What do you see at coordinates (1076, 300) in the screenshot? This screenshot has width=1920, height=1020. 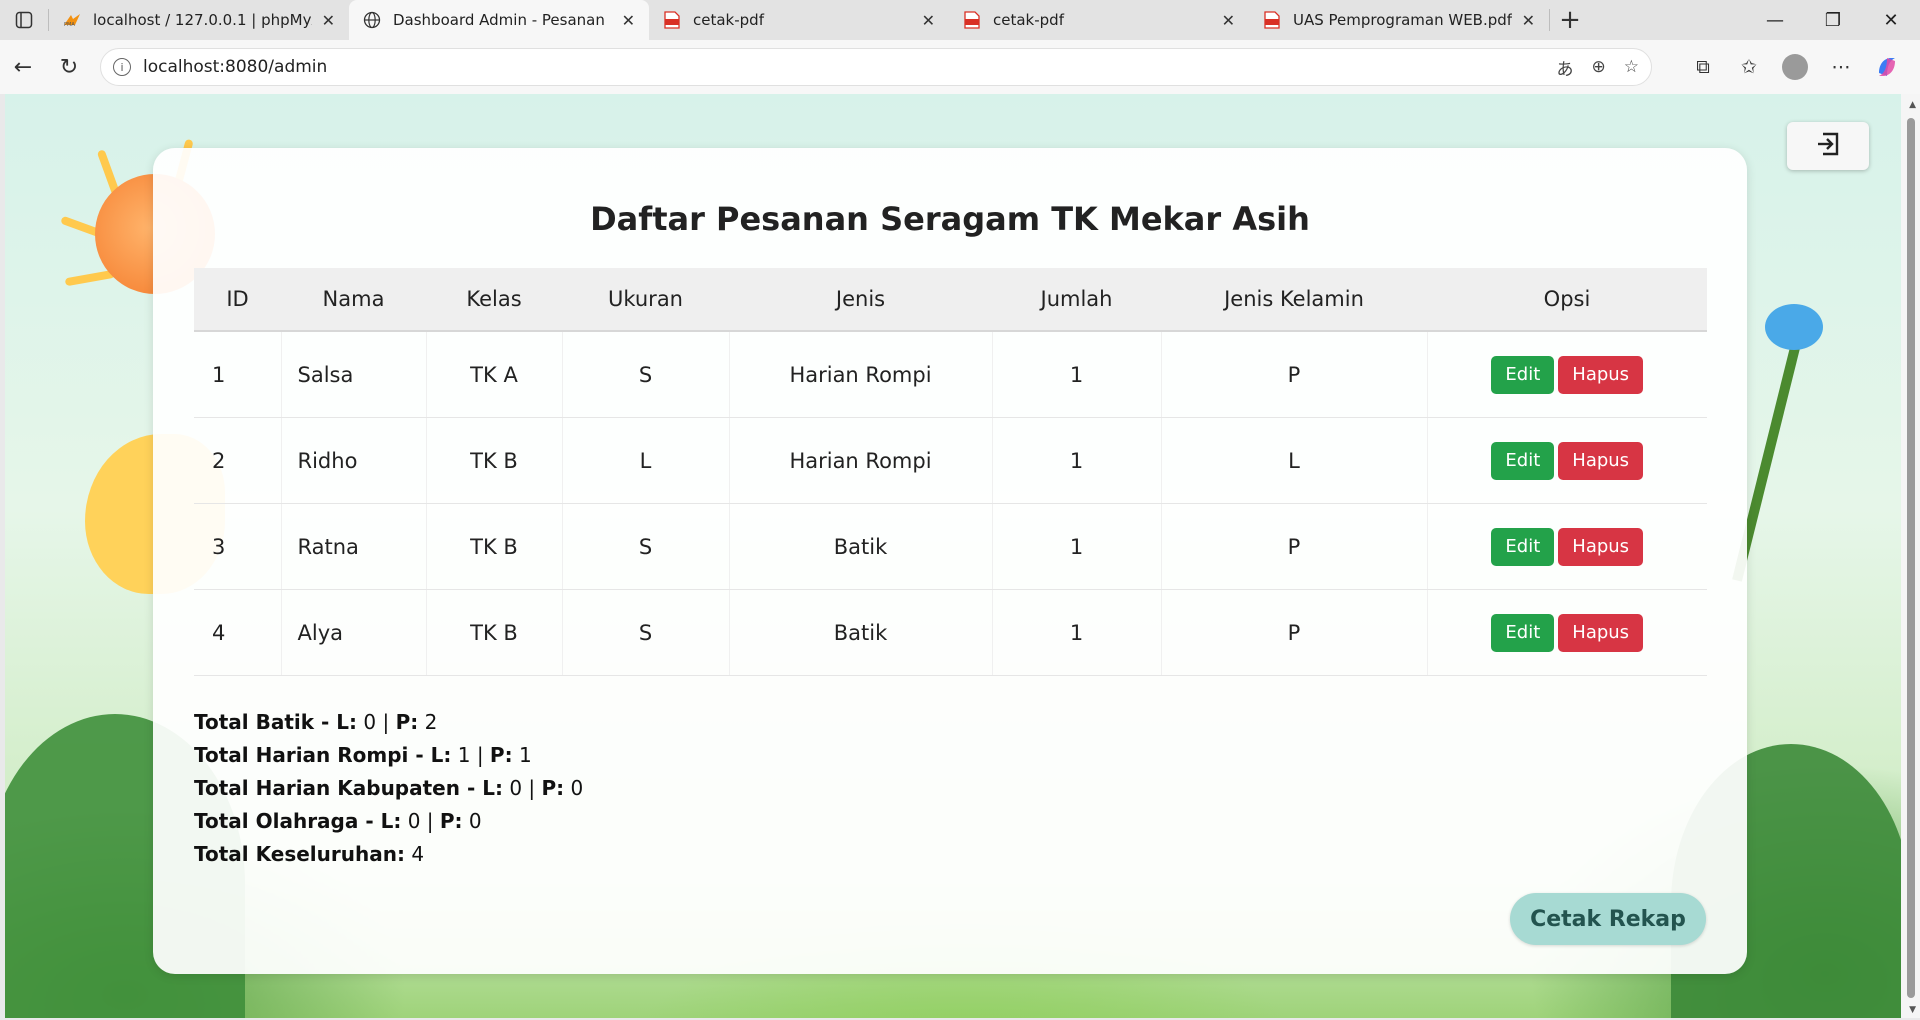 I see `column-header-jumlah: Jumlah` at bounding box center [1076, 300].